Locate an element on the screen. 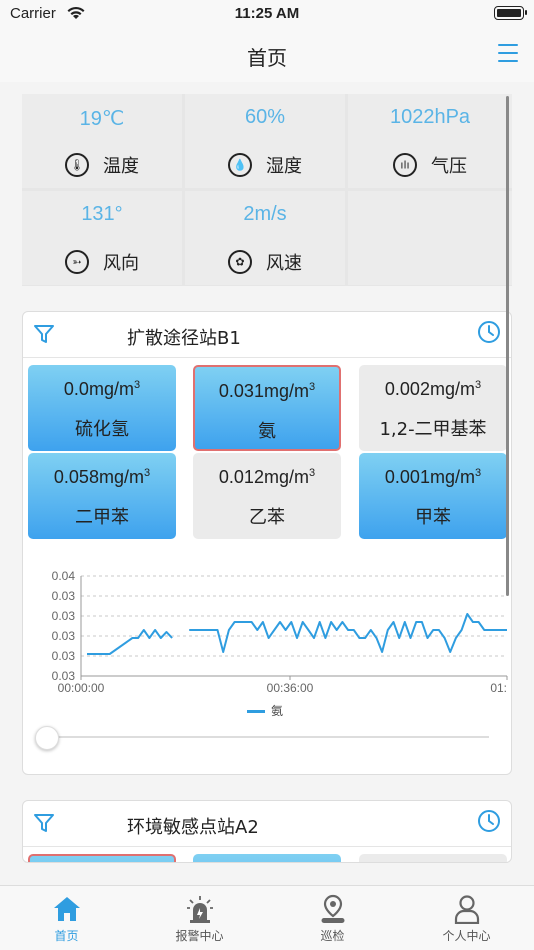 The height and width of the screenshot is (950, 534). droplet-icon: 💧 is located at coordinates (240, 165).